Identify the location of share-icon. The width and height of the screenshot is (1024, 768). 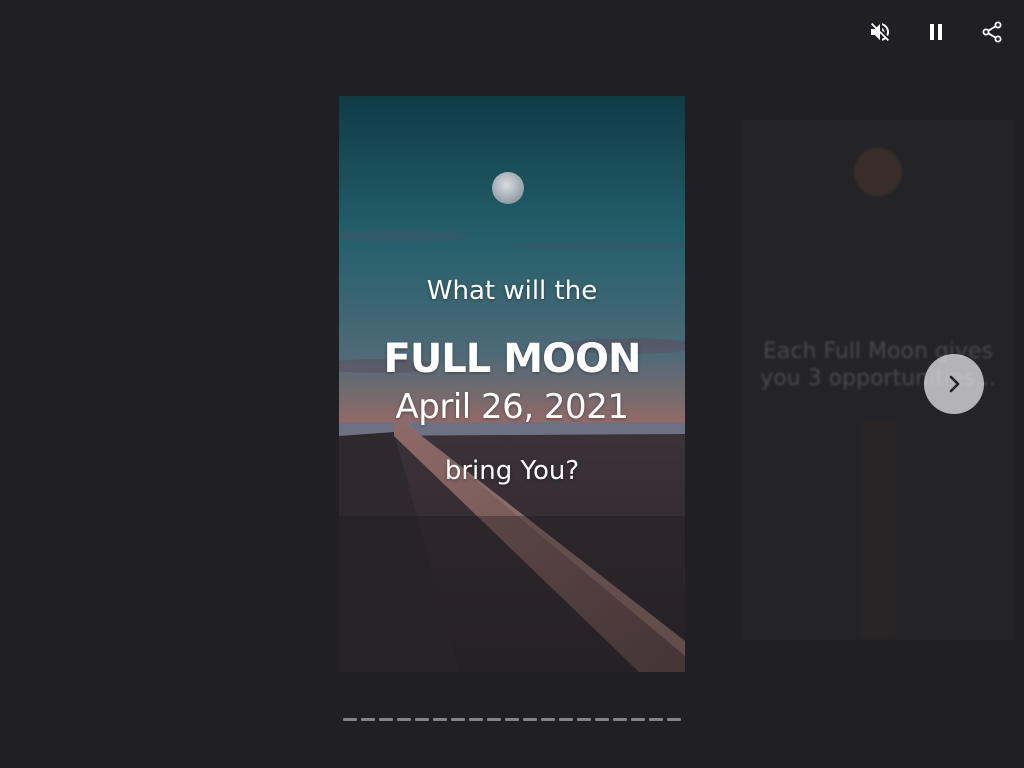
(992, 32).